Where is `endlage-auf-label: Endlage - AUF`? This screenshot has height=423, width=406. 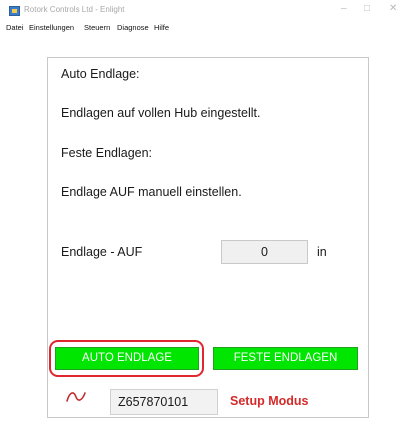
endlage-auf-label: Endlage - AUF is located at coordinates (102, 252).